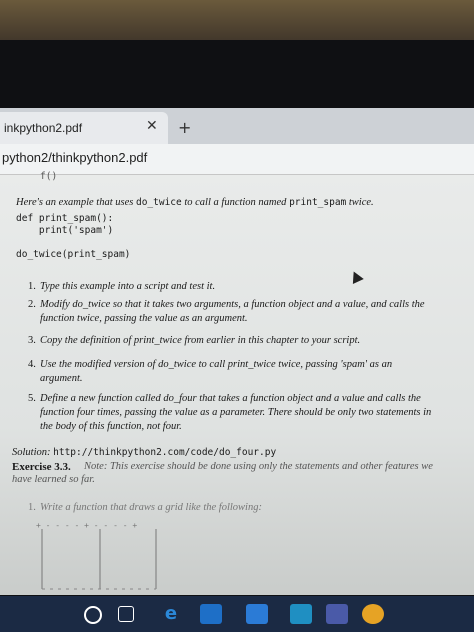 This screenshot has height=632, width=474. I want to click on tab-title: inkpython2.pdf, so click(43, 128).